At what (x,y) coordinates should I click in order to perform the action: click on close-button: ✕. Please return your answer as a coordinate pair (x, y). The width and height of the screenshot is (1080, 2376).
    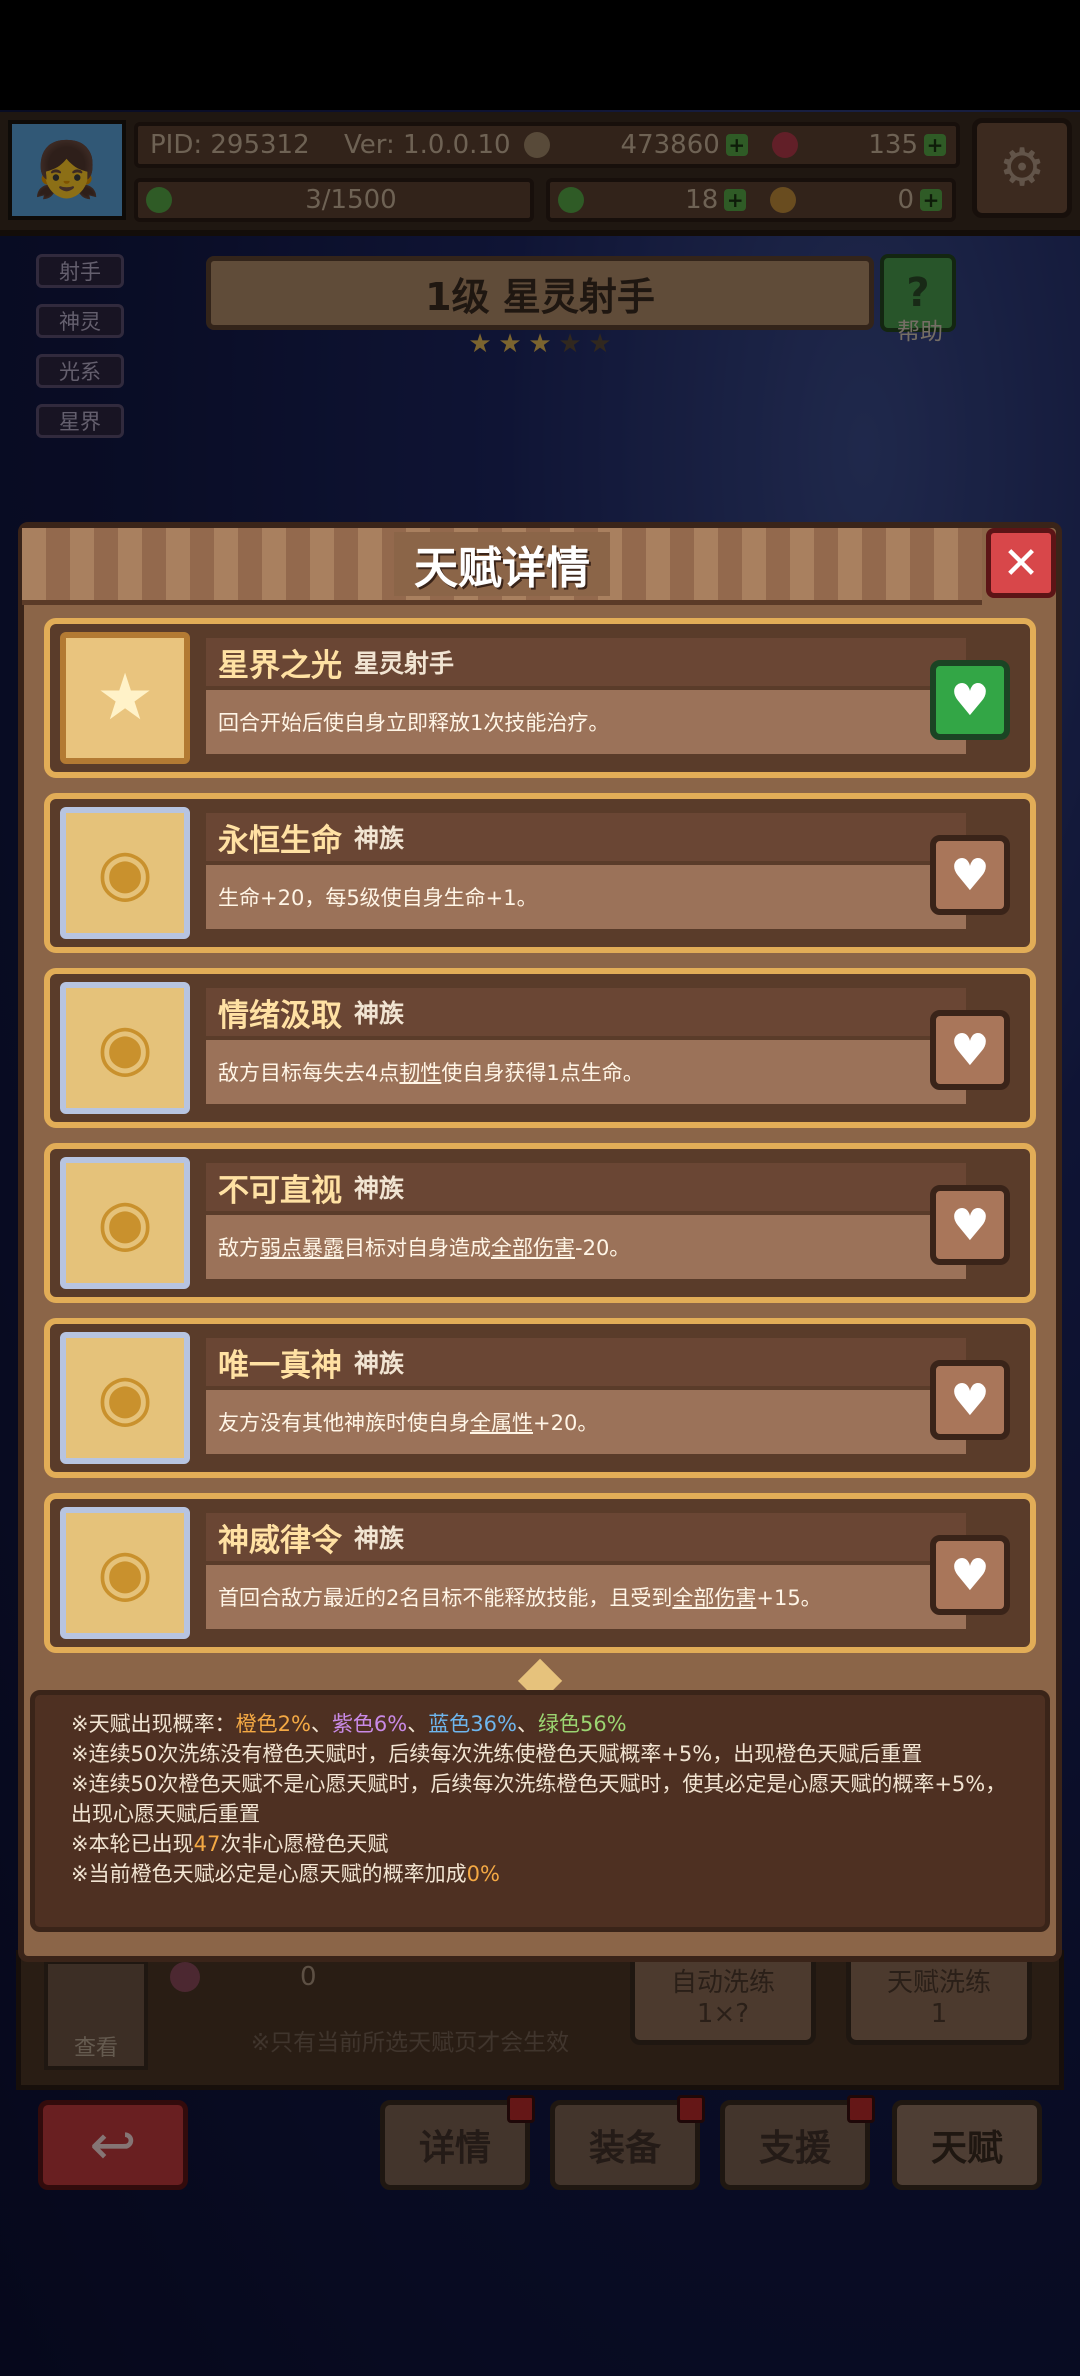
    Looking at the image, I should click on (1021, 563).